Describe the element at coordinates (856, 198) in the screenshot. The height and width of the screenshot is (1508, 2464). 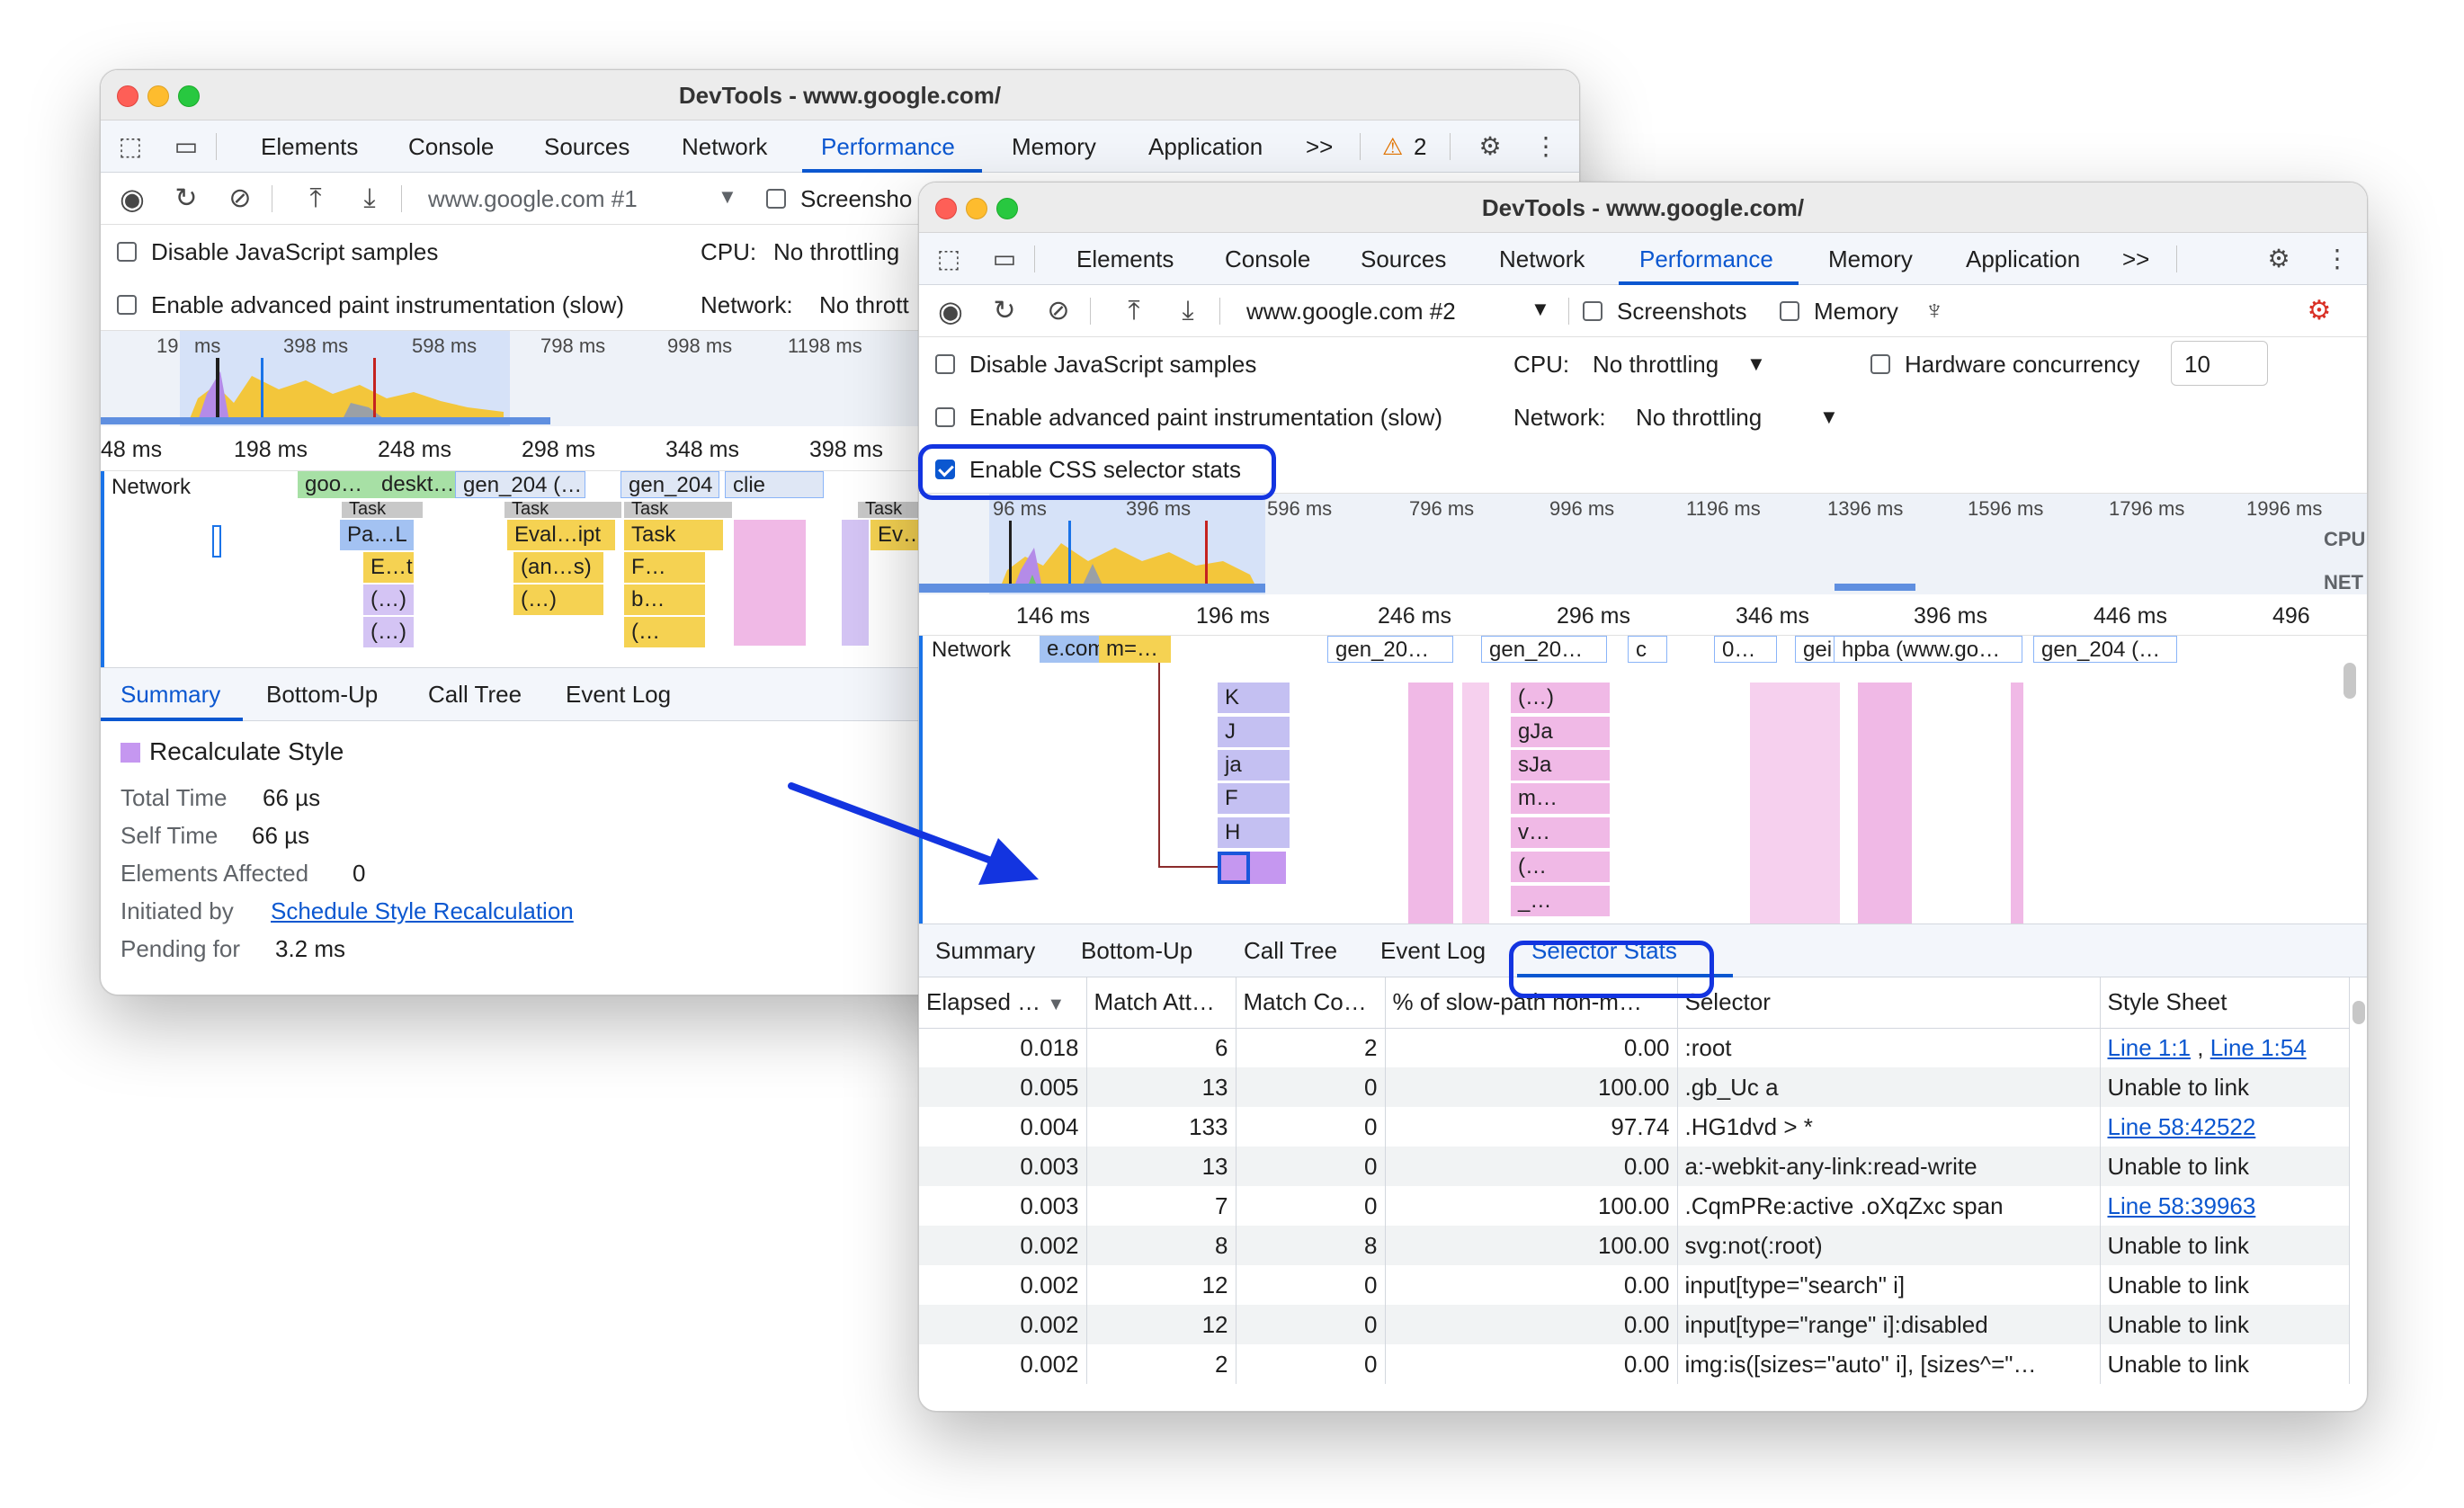
I see `screenshots-label: Screensho` at that location.